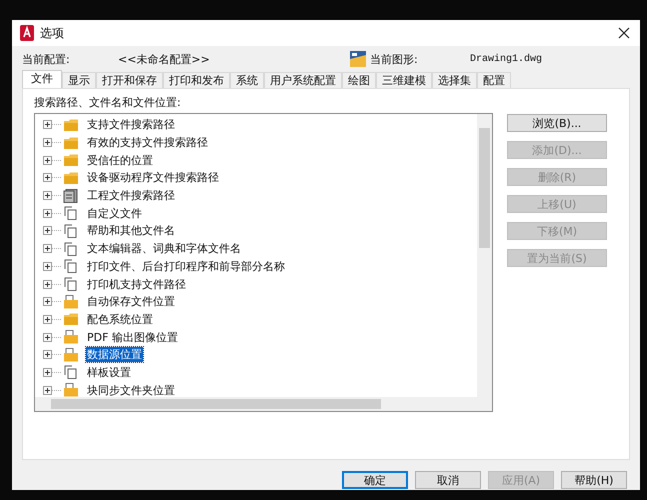 The image size is (647, 500). Describe the element at coordinates (42, 79) in the screenshot. I see `tab: 文件` at that location.